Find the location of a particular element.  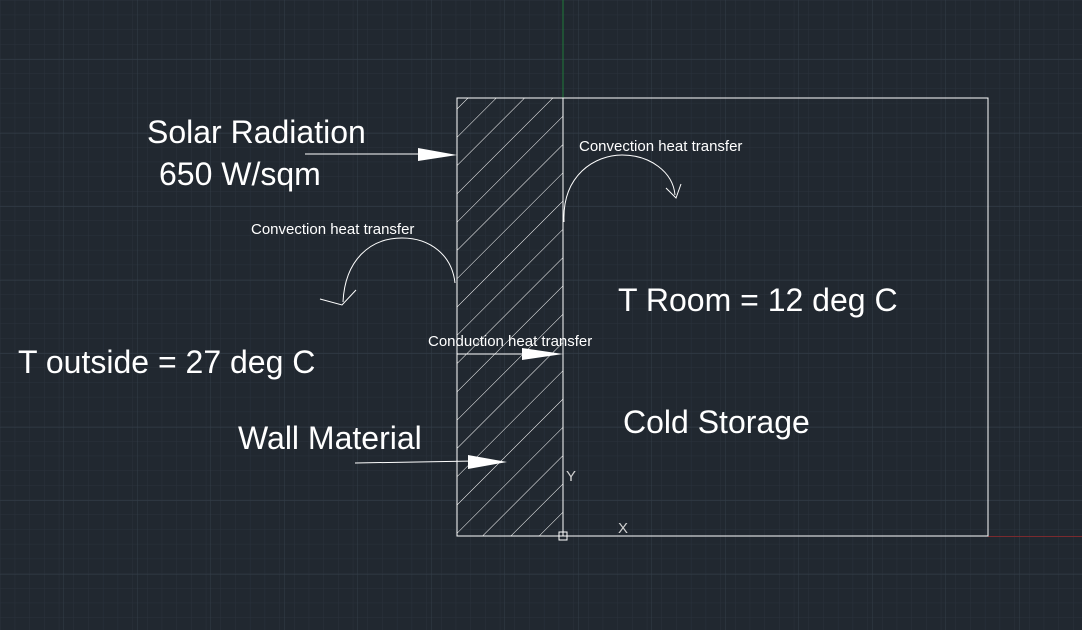

ucs-y-label: Y is located at coordinates (571, 476).